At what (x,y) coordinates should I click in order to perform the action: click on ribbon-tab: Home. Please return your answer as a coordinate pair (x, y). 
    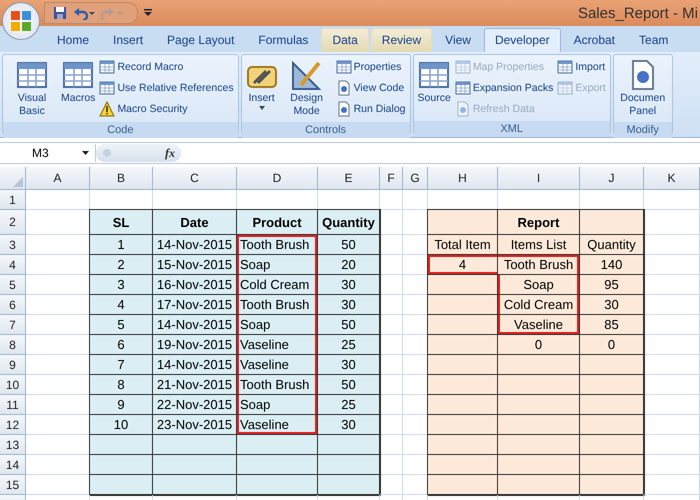
    Looking at the image, I should click on (73, 40).